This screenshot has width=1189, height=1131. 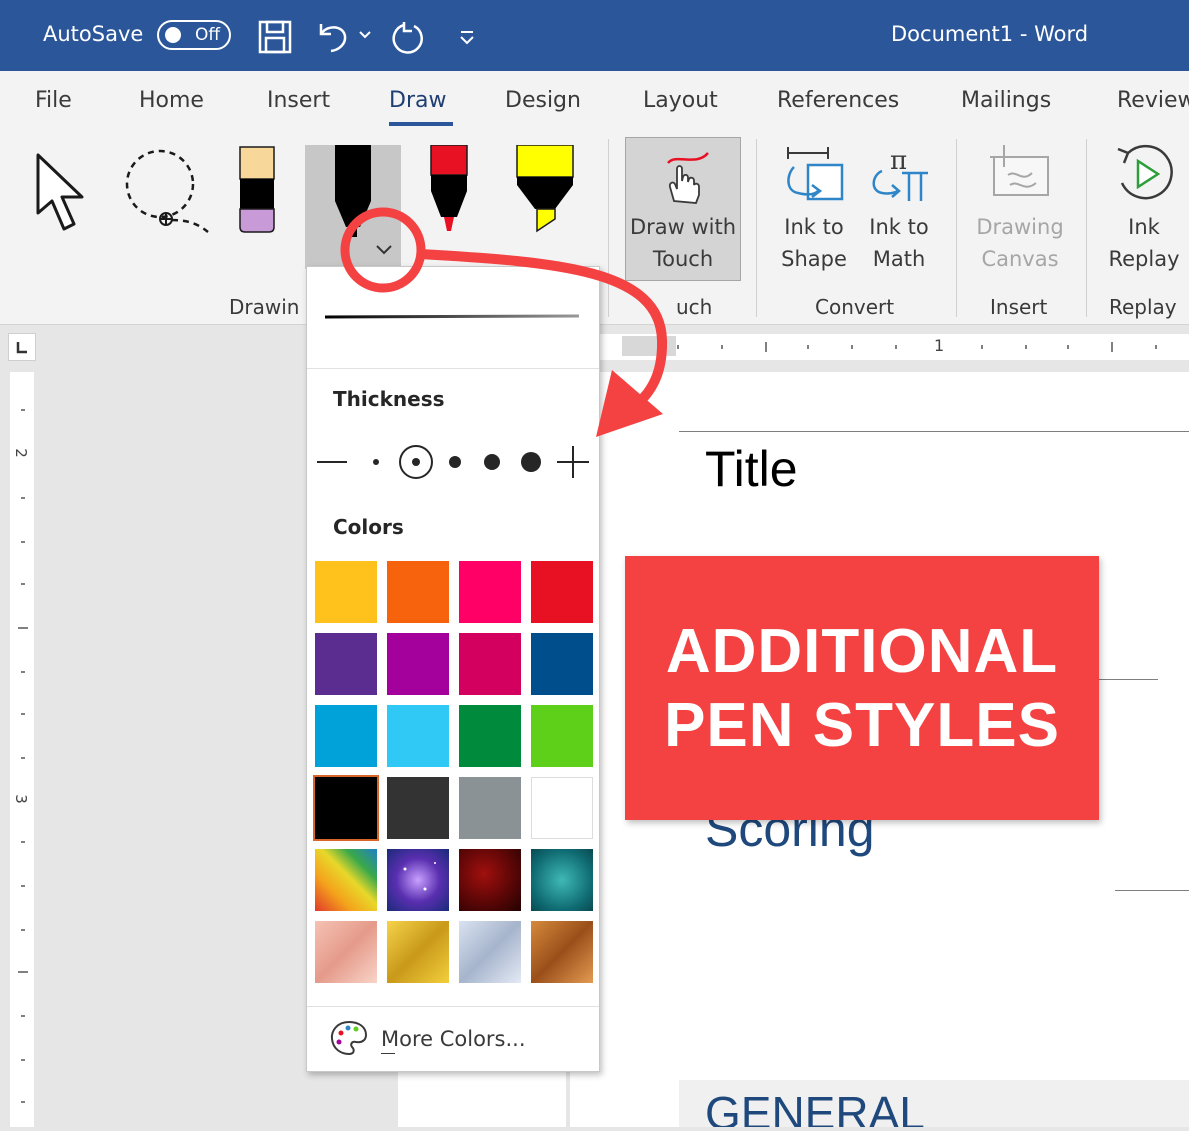 I want to click on tab-selector, so click(x=22, y=347).